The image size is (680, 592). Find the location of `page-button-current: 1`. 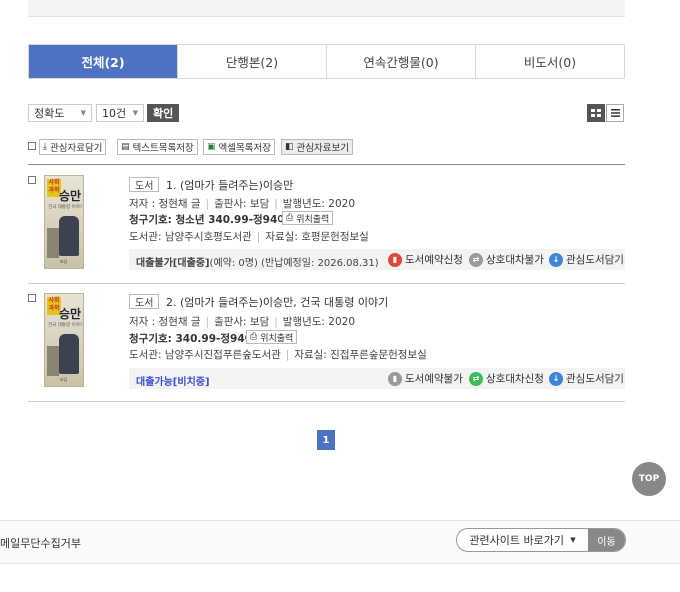

page-button-current: 1 is located at coordinates (326, 440).